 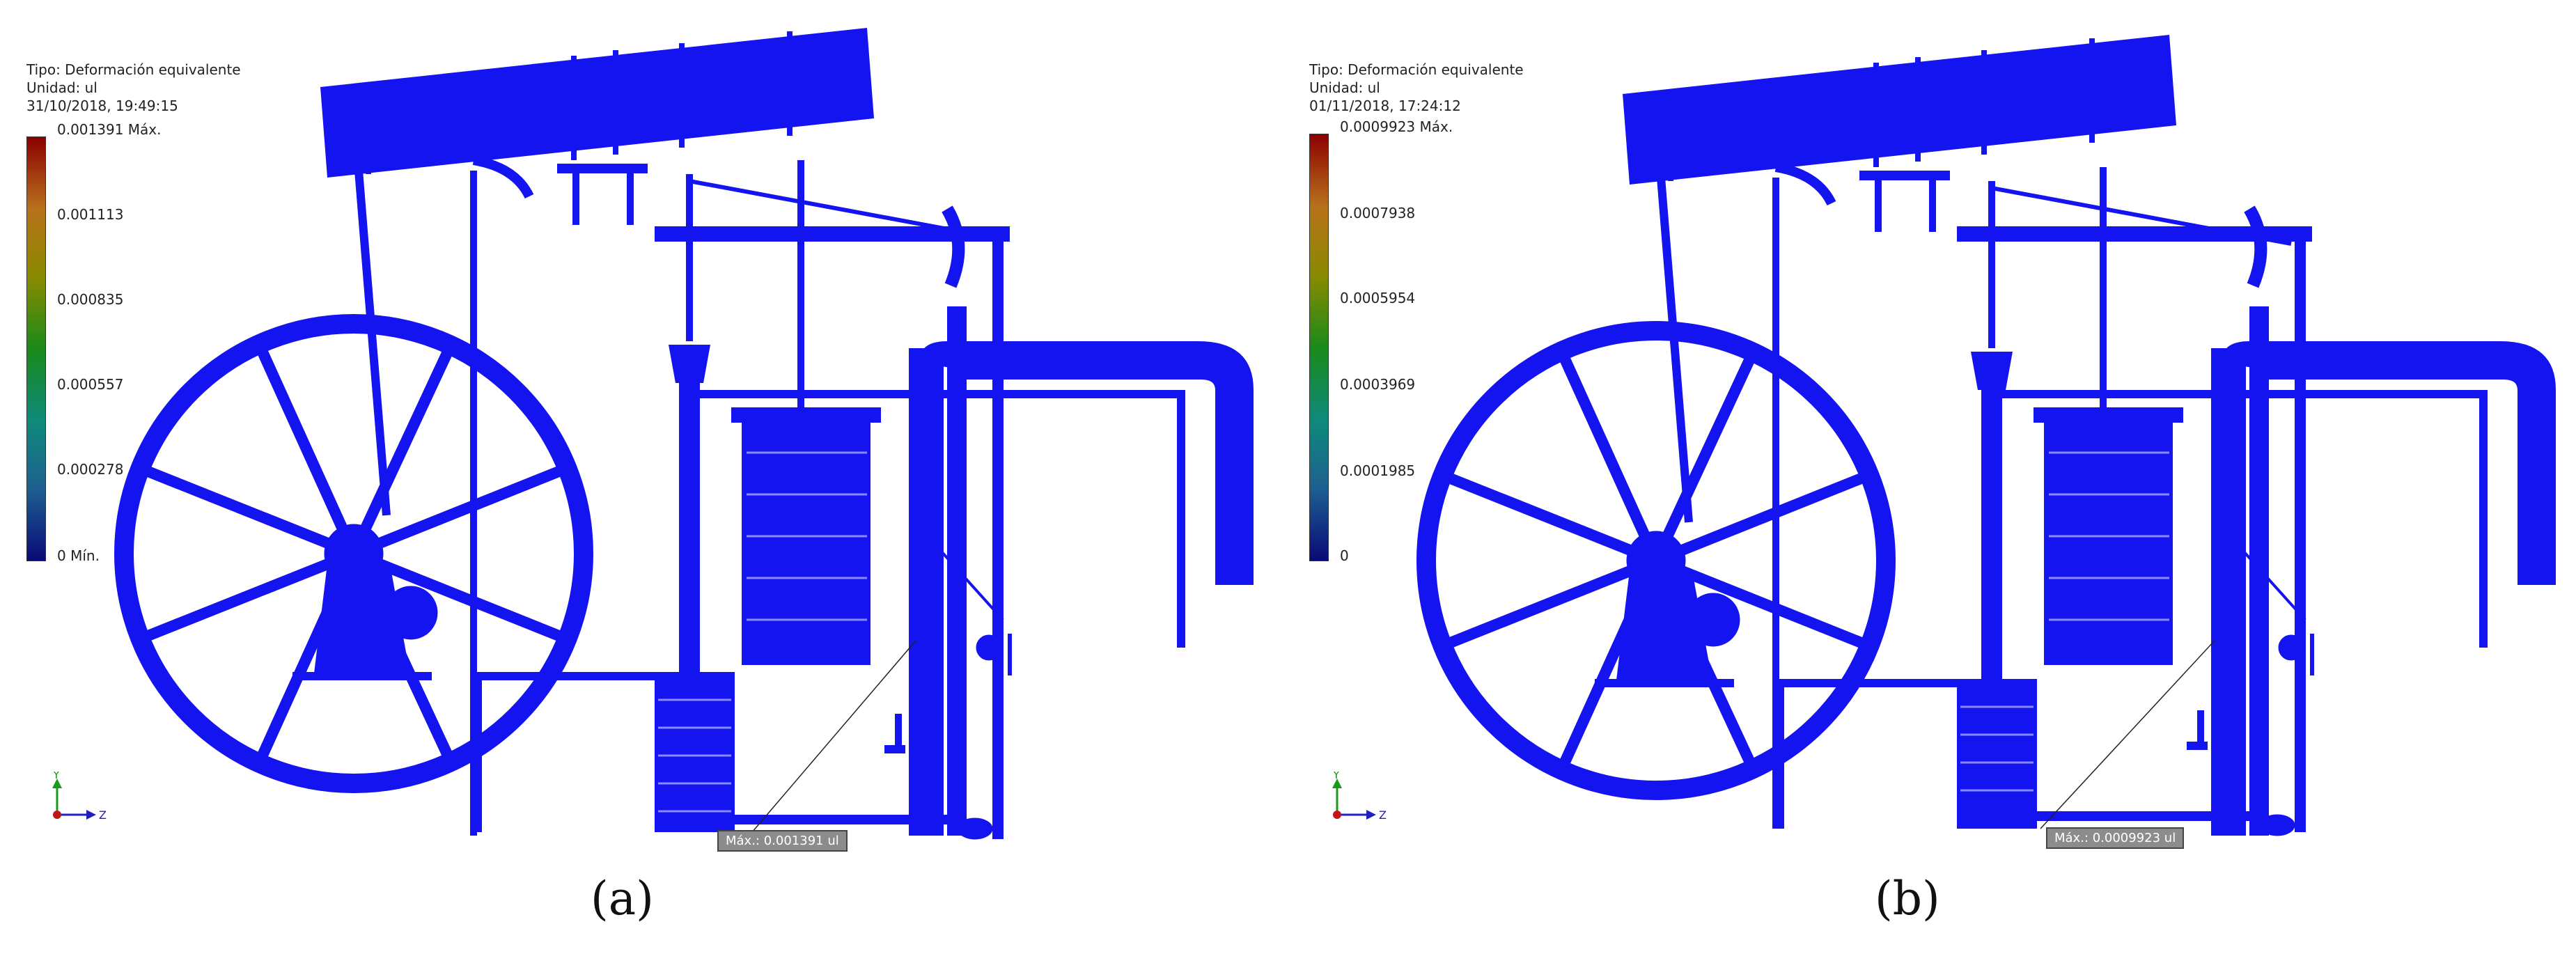 What do you see at coordinates (622, 898) in the screenshot?
I see `panel-caption: (a)` at bounding box center [622, 898].